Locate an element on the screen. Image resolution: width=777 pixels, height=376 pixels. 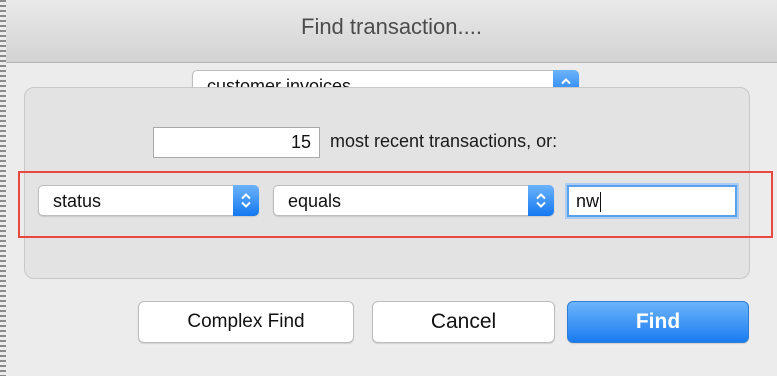
operator-popup-label: equals is located at coordinates (315, 201).